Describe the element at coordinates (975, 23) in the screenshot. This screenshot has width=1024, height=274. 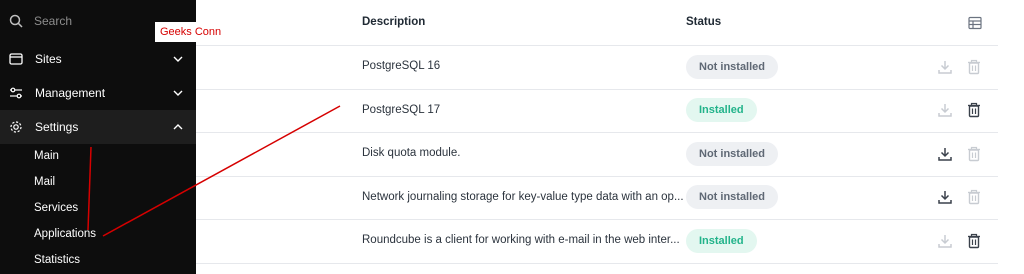
I see `table-columns-icon` at that location.